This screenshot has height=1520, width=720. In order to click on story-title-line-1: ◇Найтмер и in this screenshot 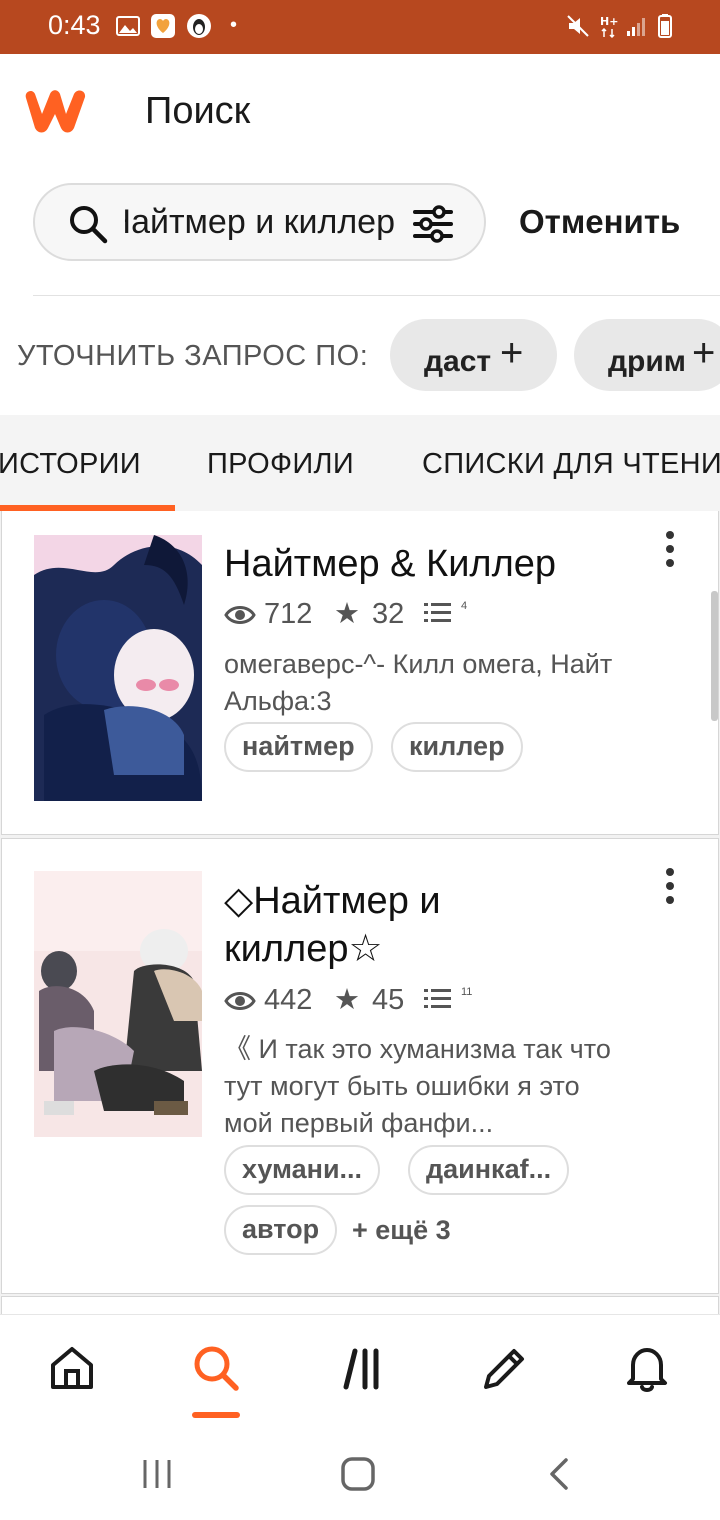, I will do `click(332, 901)`.